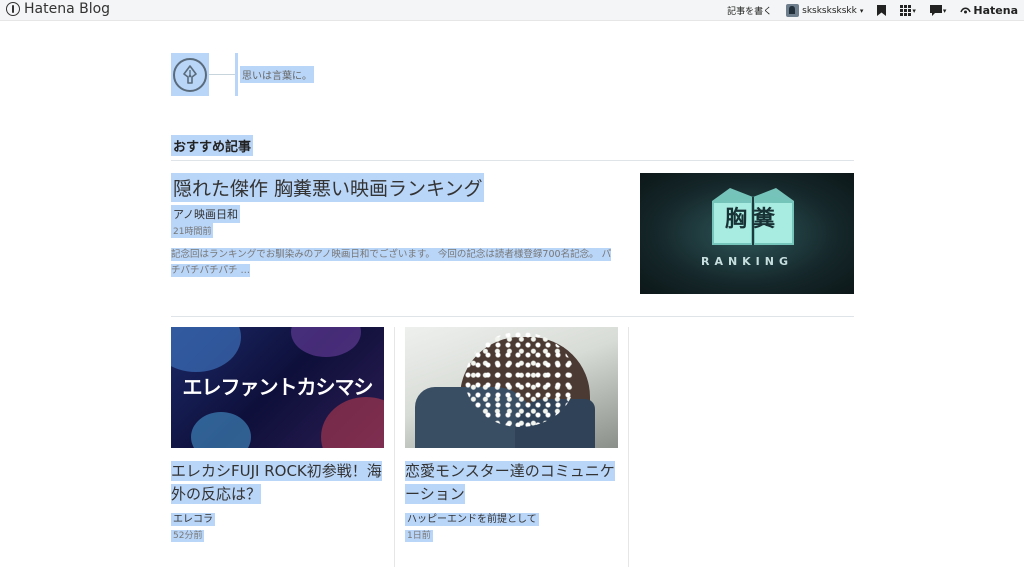 This screenshot has width=1024, height=567. I want to click on hatena-blog-logo: Hatena Blog, so click(58, 9).